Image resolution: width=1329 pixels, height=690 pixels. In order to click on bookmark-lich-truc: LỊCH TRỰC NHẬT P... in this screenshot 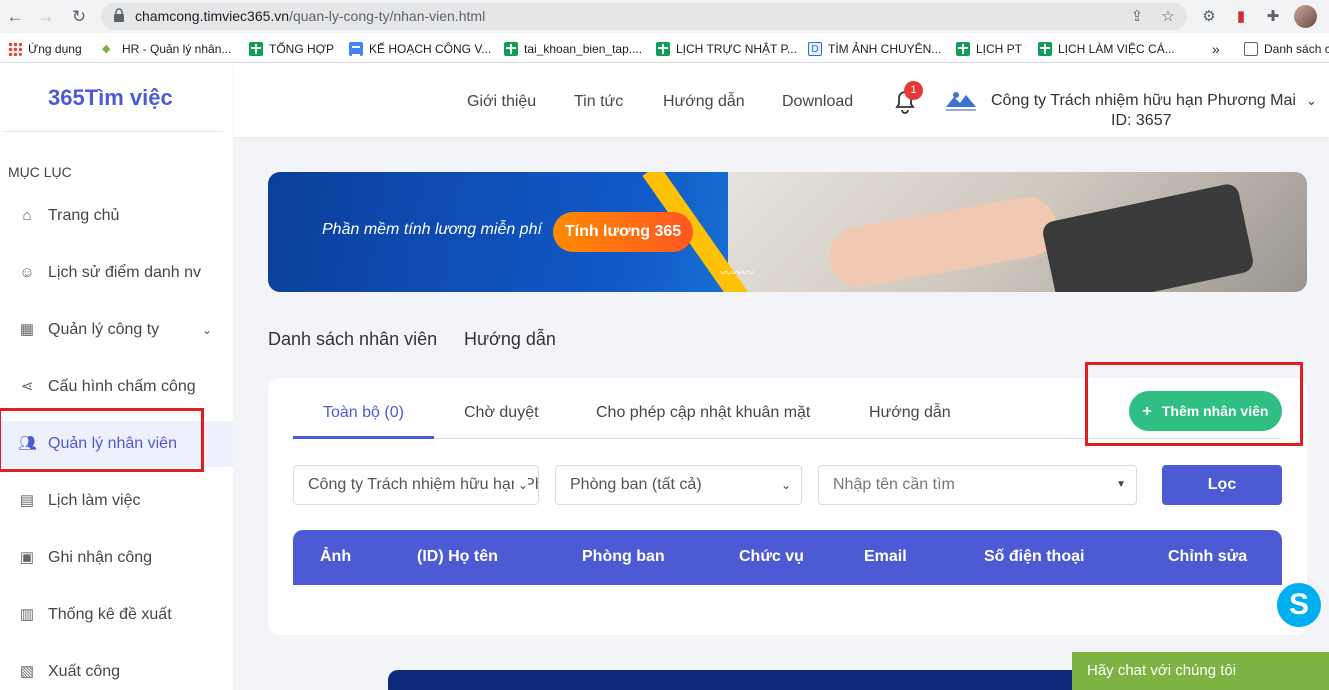, I will do `click(726, 49)`.